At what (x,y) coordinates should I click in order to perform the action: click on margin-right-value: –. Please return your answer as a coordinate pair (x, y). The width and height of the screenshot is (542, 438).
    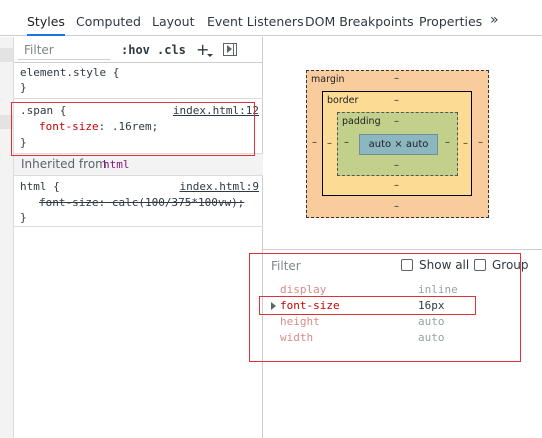
    Looking at the image, I should click on (480, 142).